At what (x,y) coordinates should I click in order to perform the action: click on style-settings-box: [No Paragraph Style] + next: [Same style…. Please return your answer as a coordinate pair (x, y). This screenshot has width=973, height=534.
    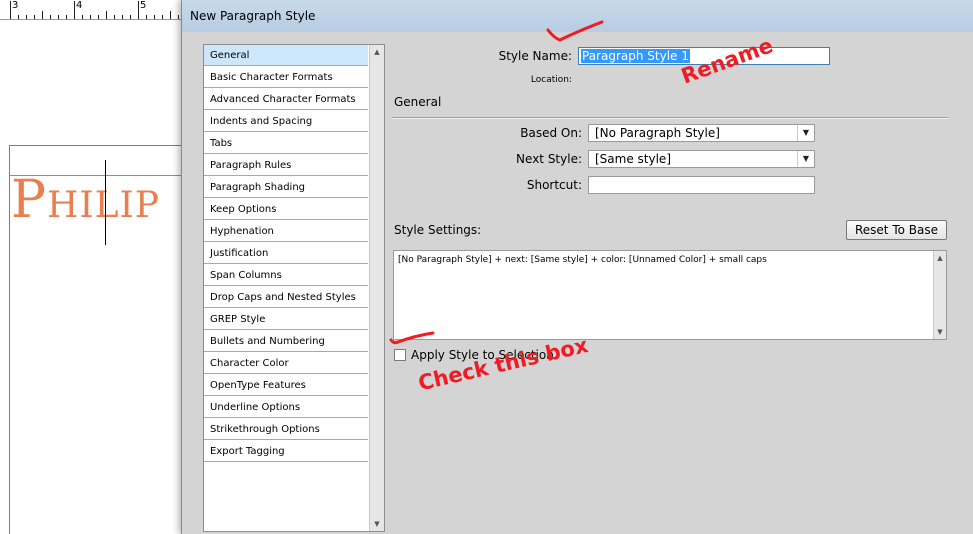
    Looking at the image, I should click on (670, 295).